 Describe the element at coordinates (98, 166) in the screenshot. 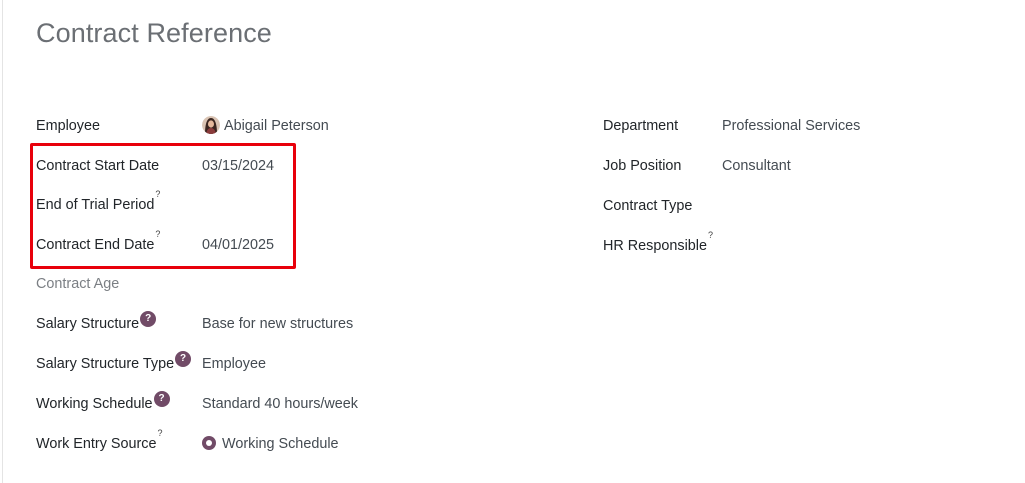

I see `field-label: Contract Start Date` at that location.